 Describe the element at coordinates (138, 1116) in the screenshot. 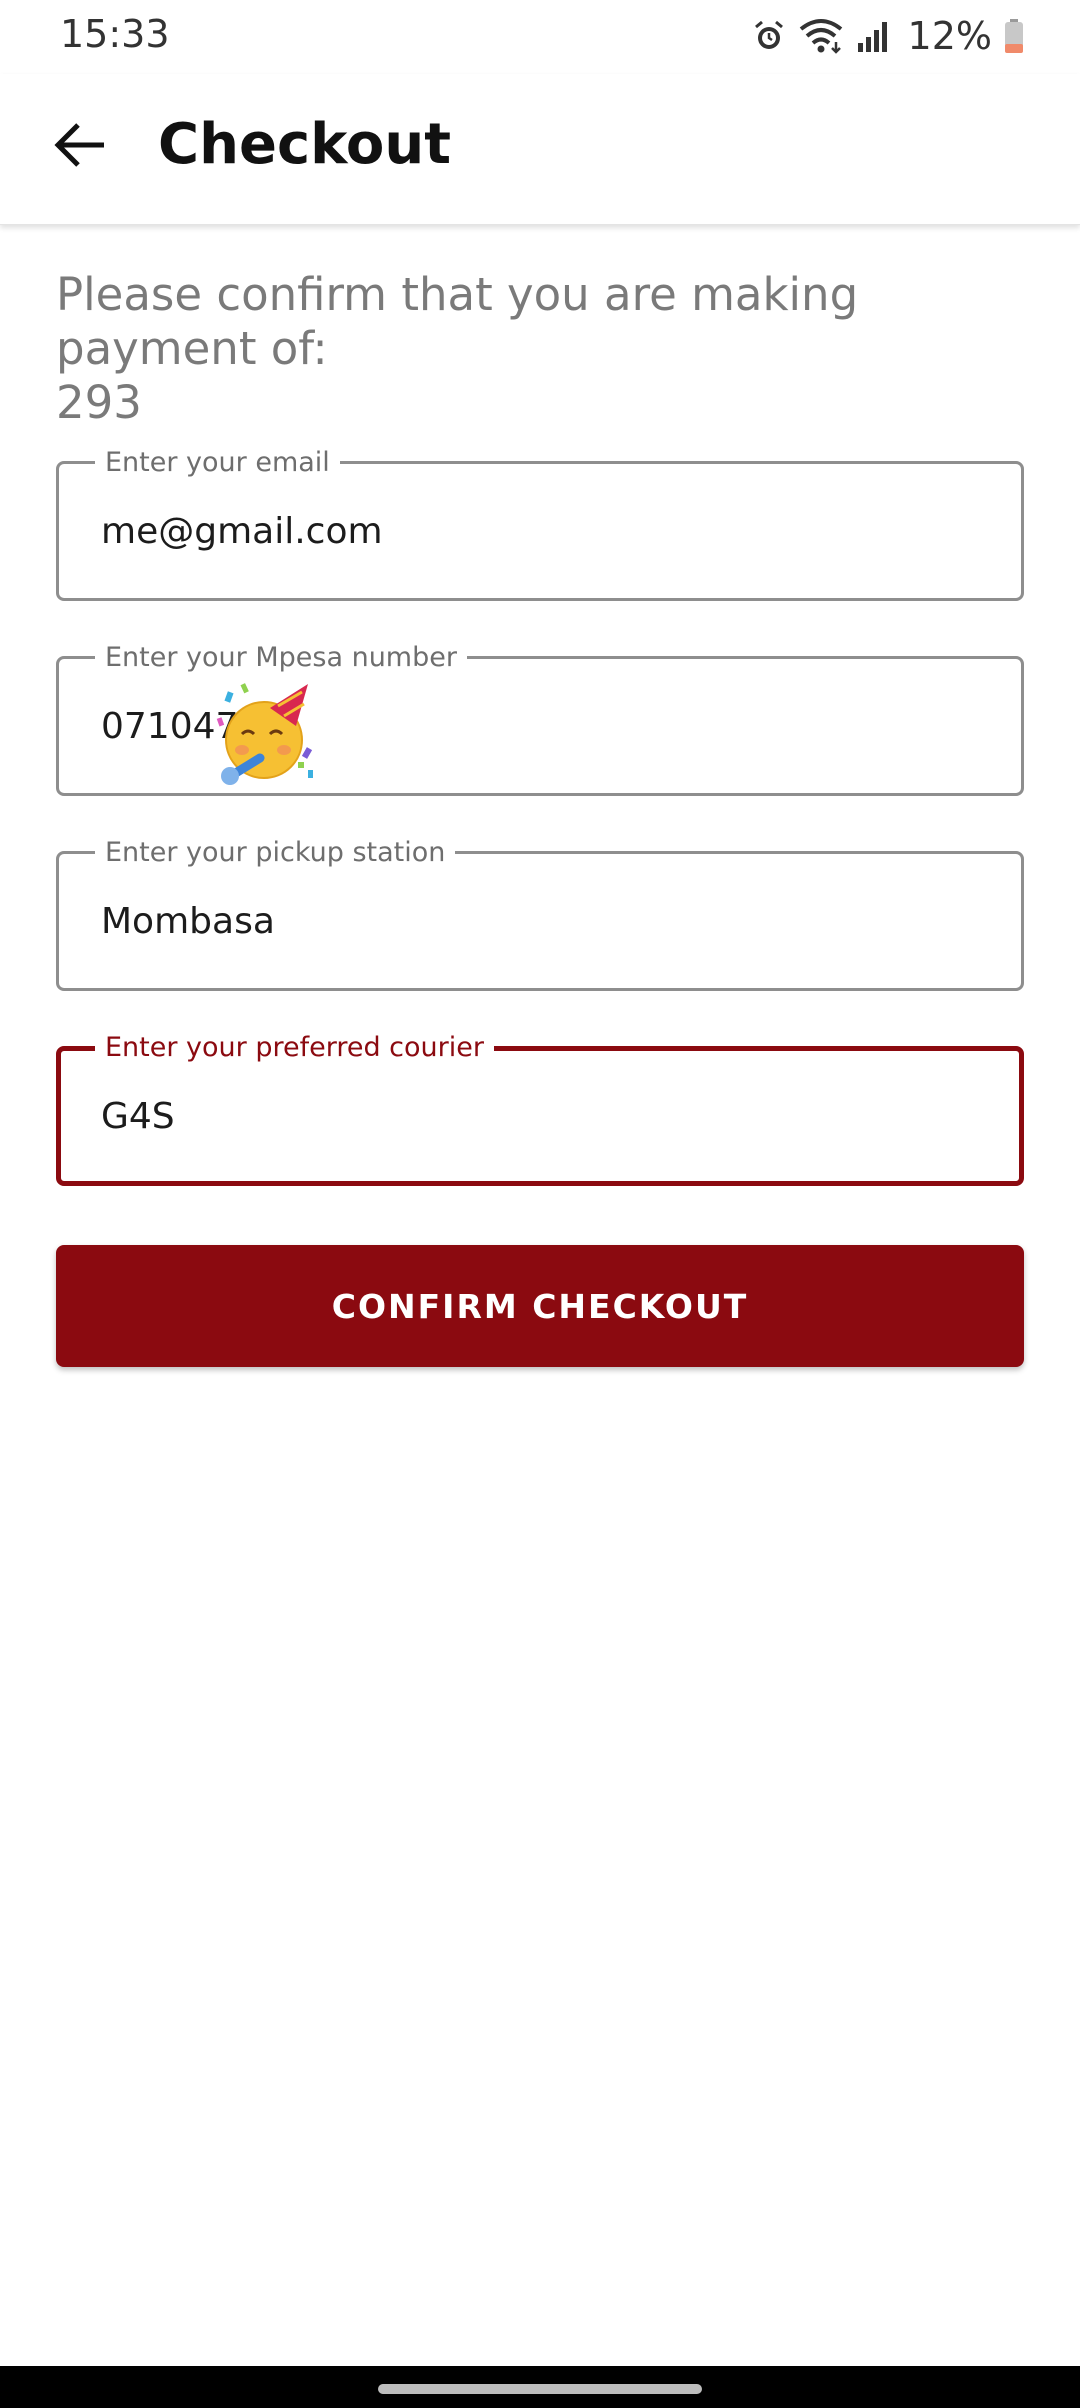

I see `courier-field-value: G4S` at that location.